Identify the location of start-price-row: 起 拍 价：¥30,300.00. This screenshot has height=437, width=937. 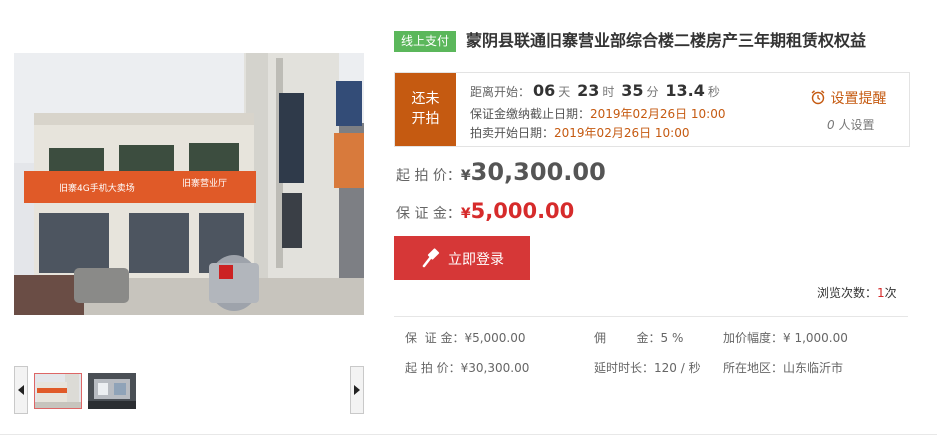
(501, 172).